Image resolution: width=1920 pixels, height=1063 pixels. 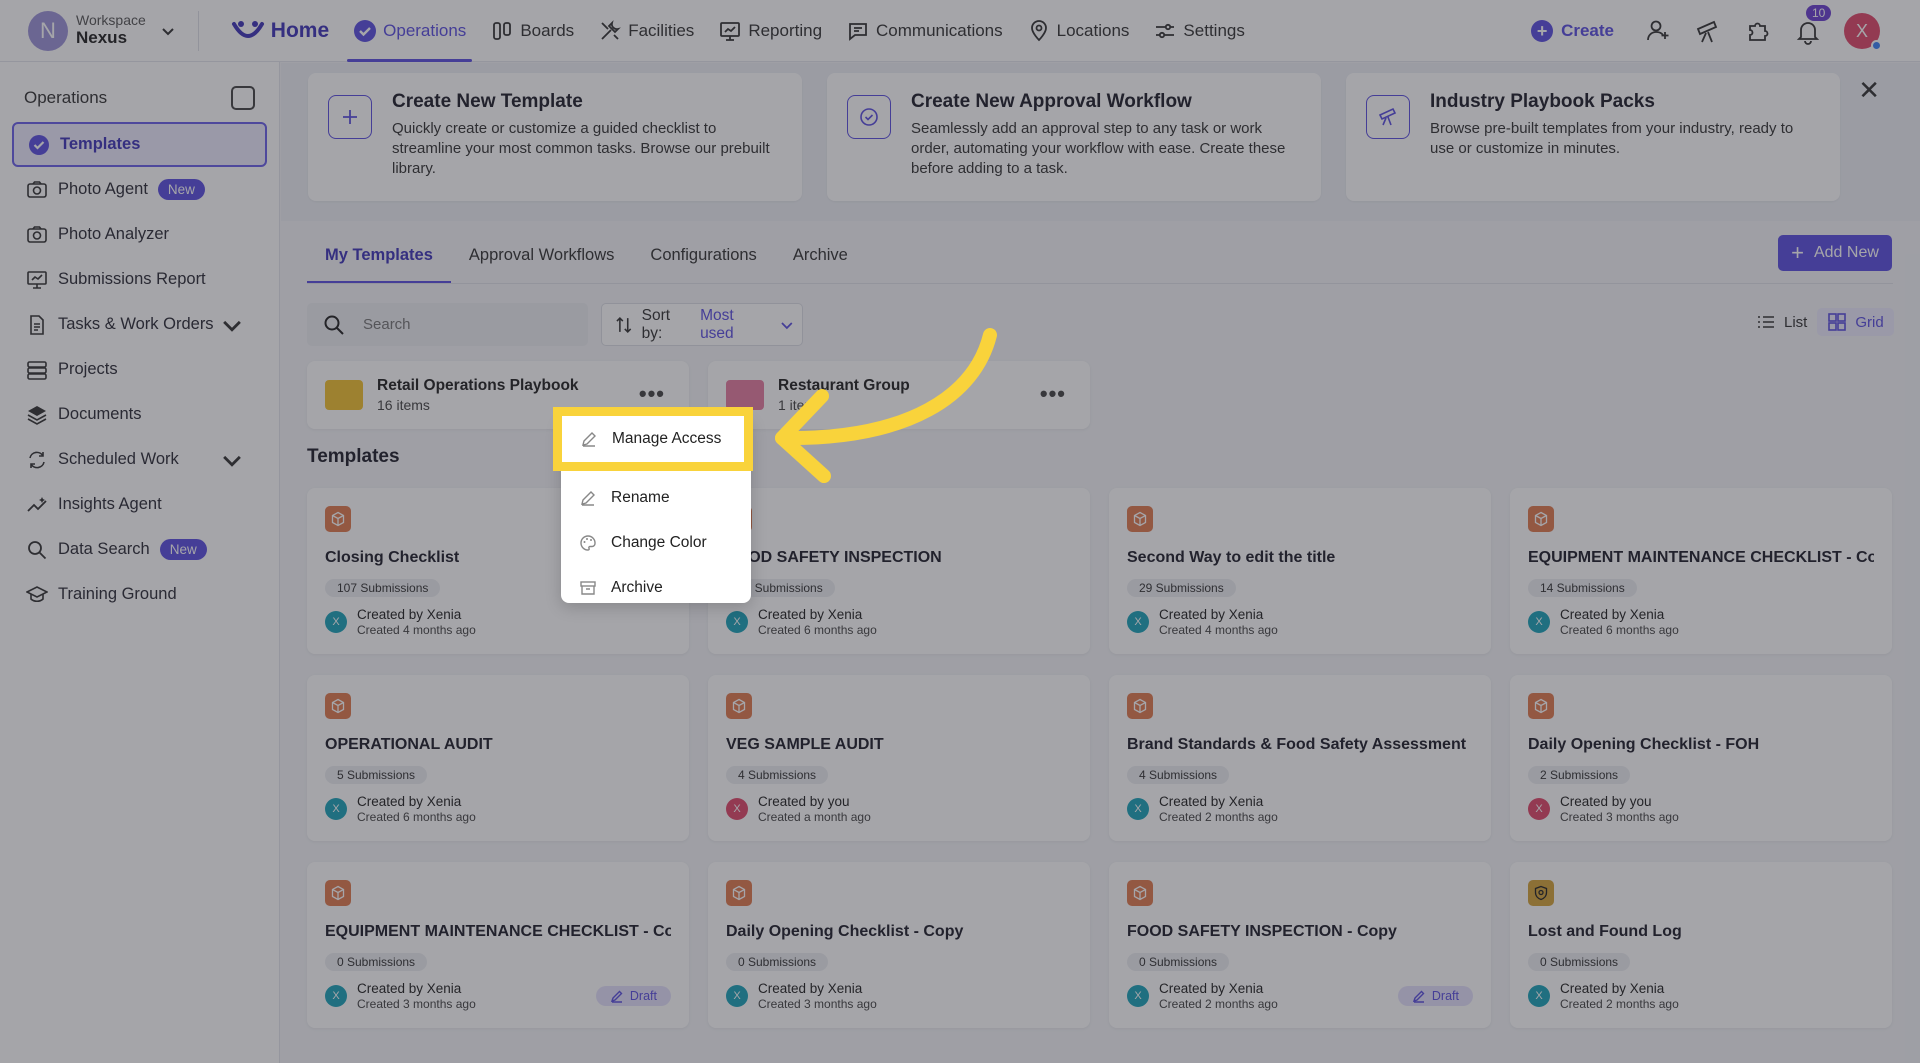 I want to click on menu-item-change-color: Change Color, so click(x=656, y=542).